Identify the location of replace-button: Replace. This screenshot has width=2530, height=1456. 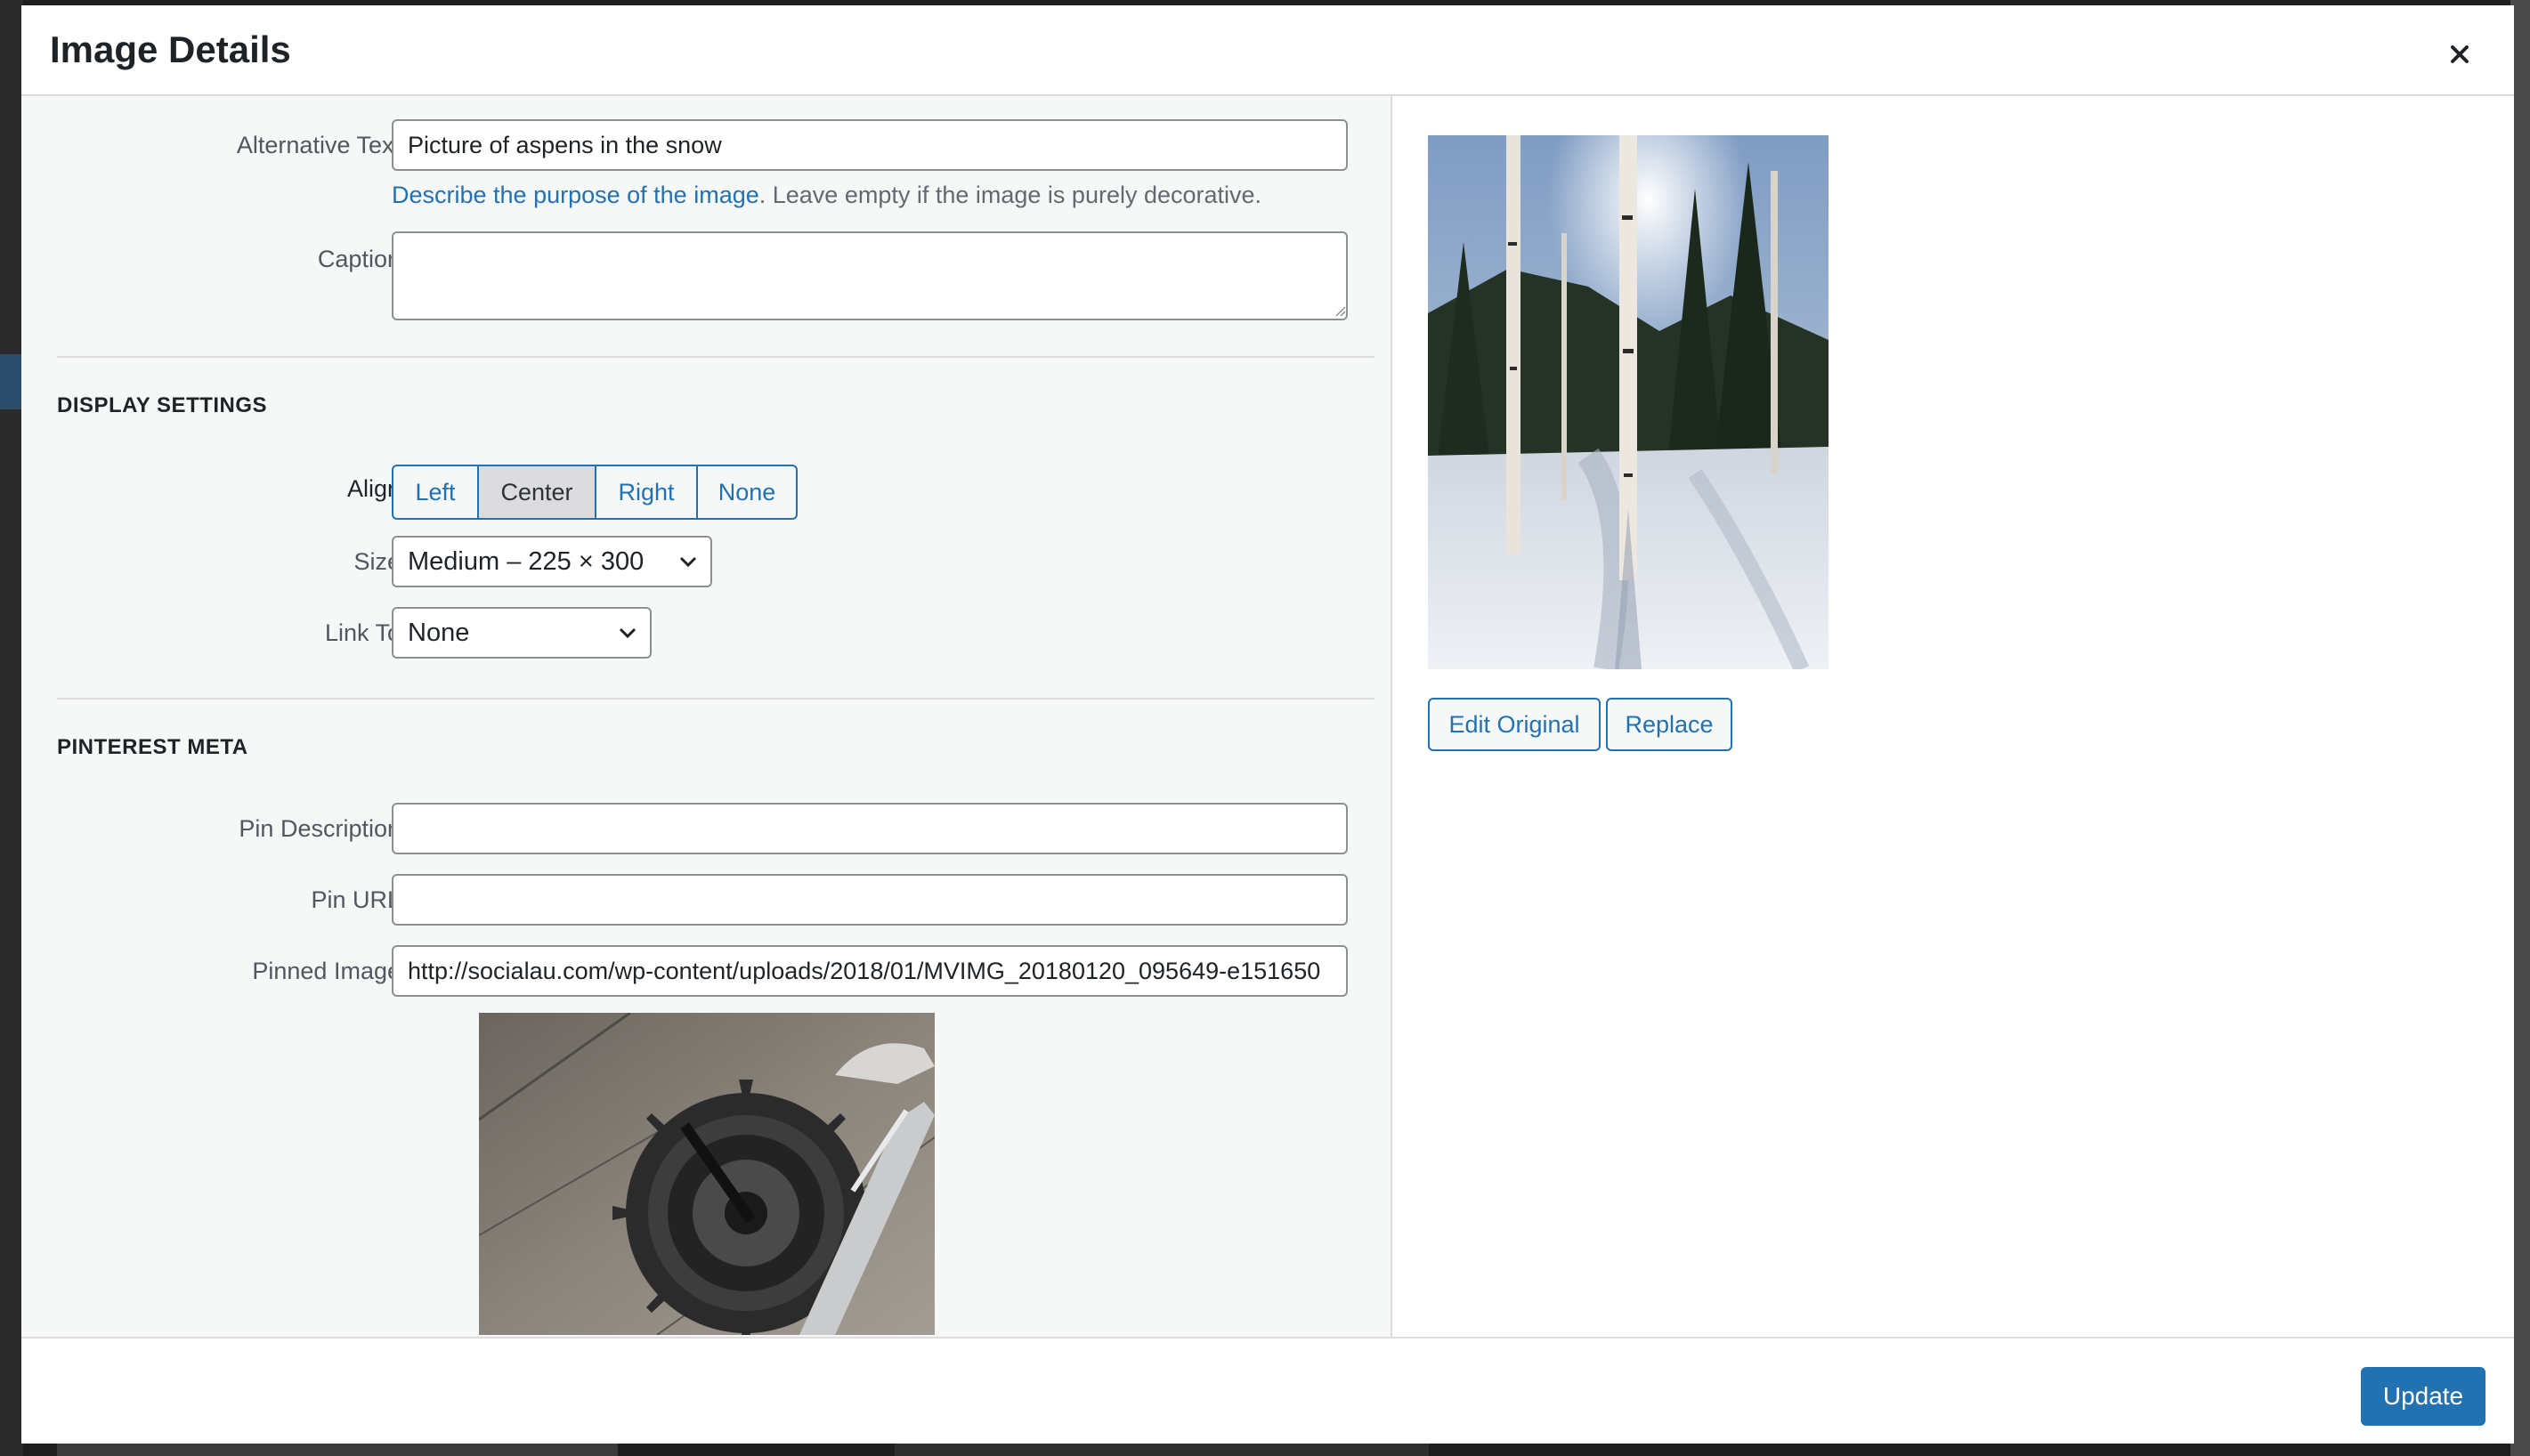
(1669, 724).